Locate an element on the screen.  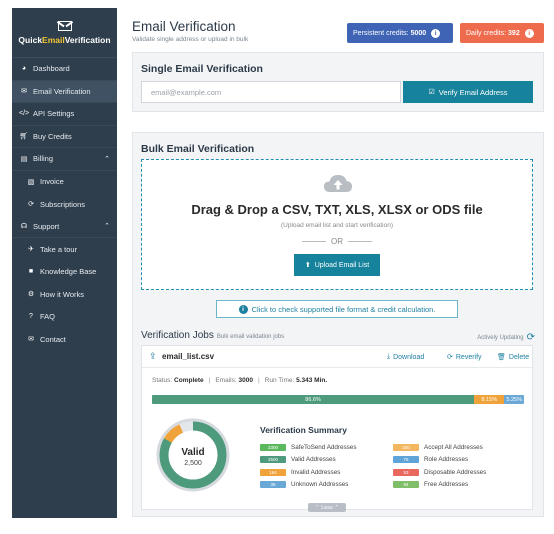
summary-label: Free Addresses is located at coordinates (446, 485).